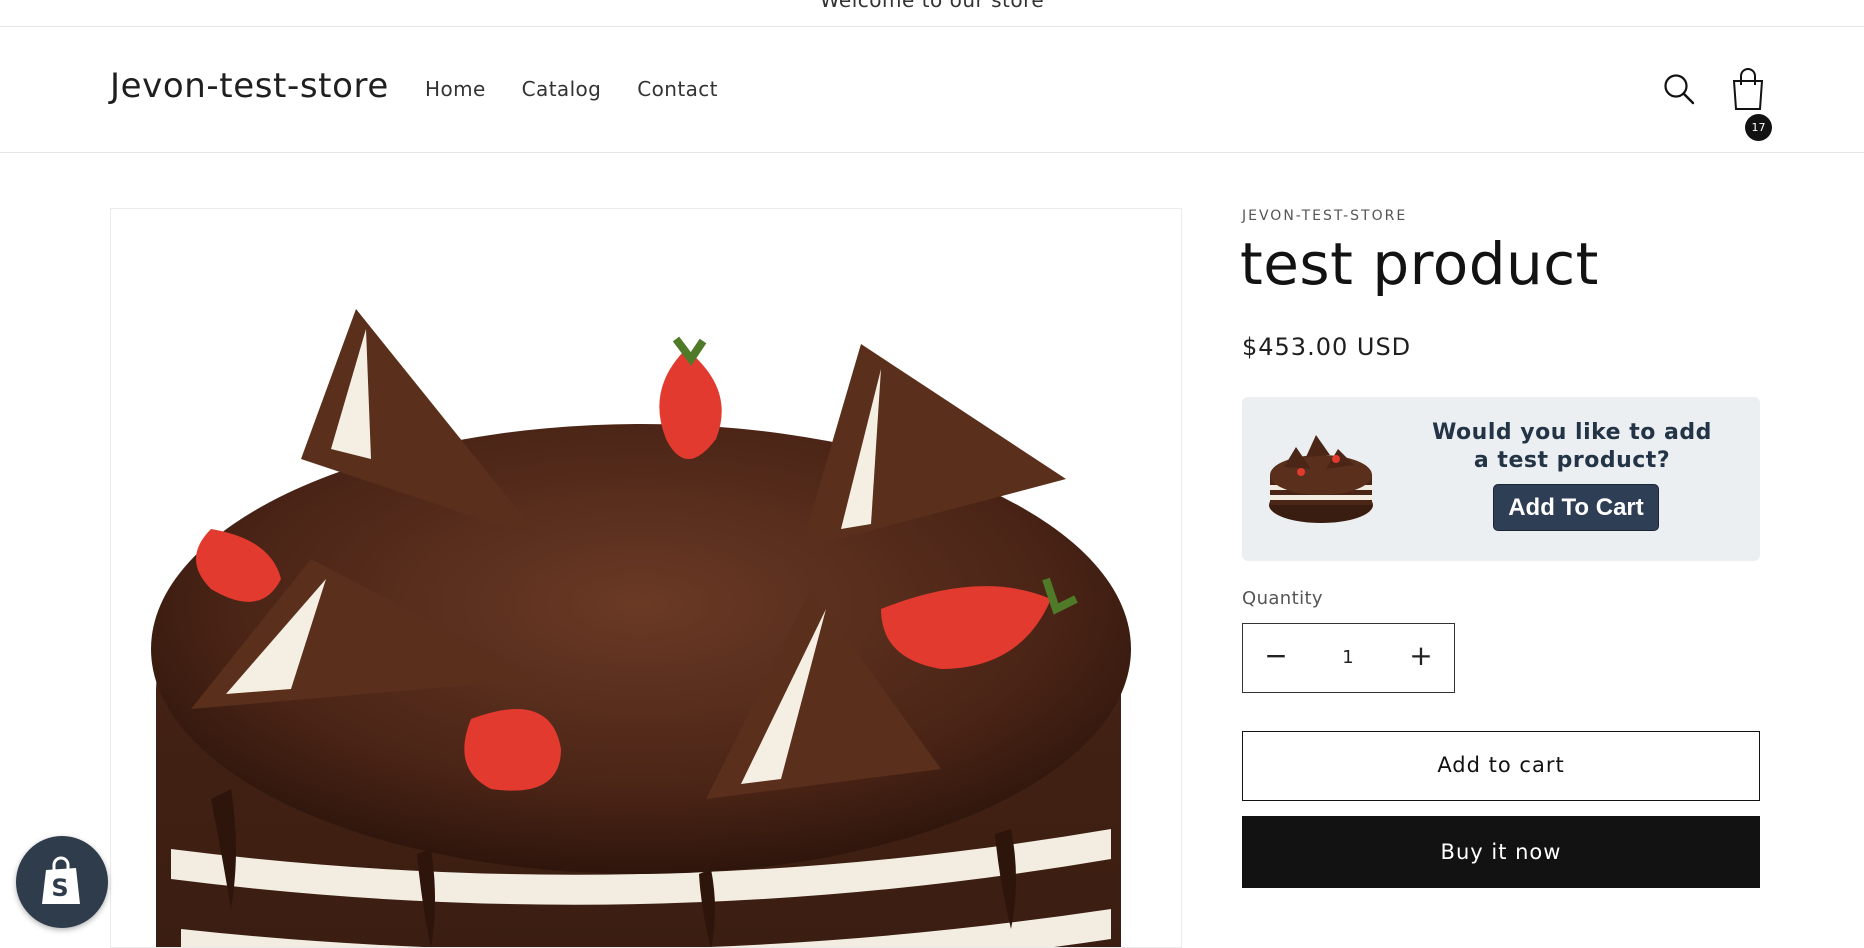 This screenshot has height=948, width=1864. I want to click on quantity-decrease-button: −, so click(1276, 657).